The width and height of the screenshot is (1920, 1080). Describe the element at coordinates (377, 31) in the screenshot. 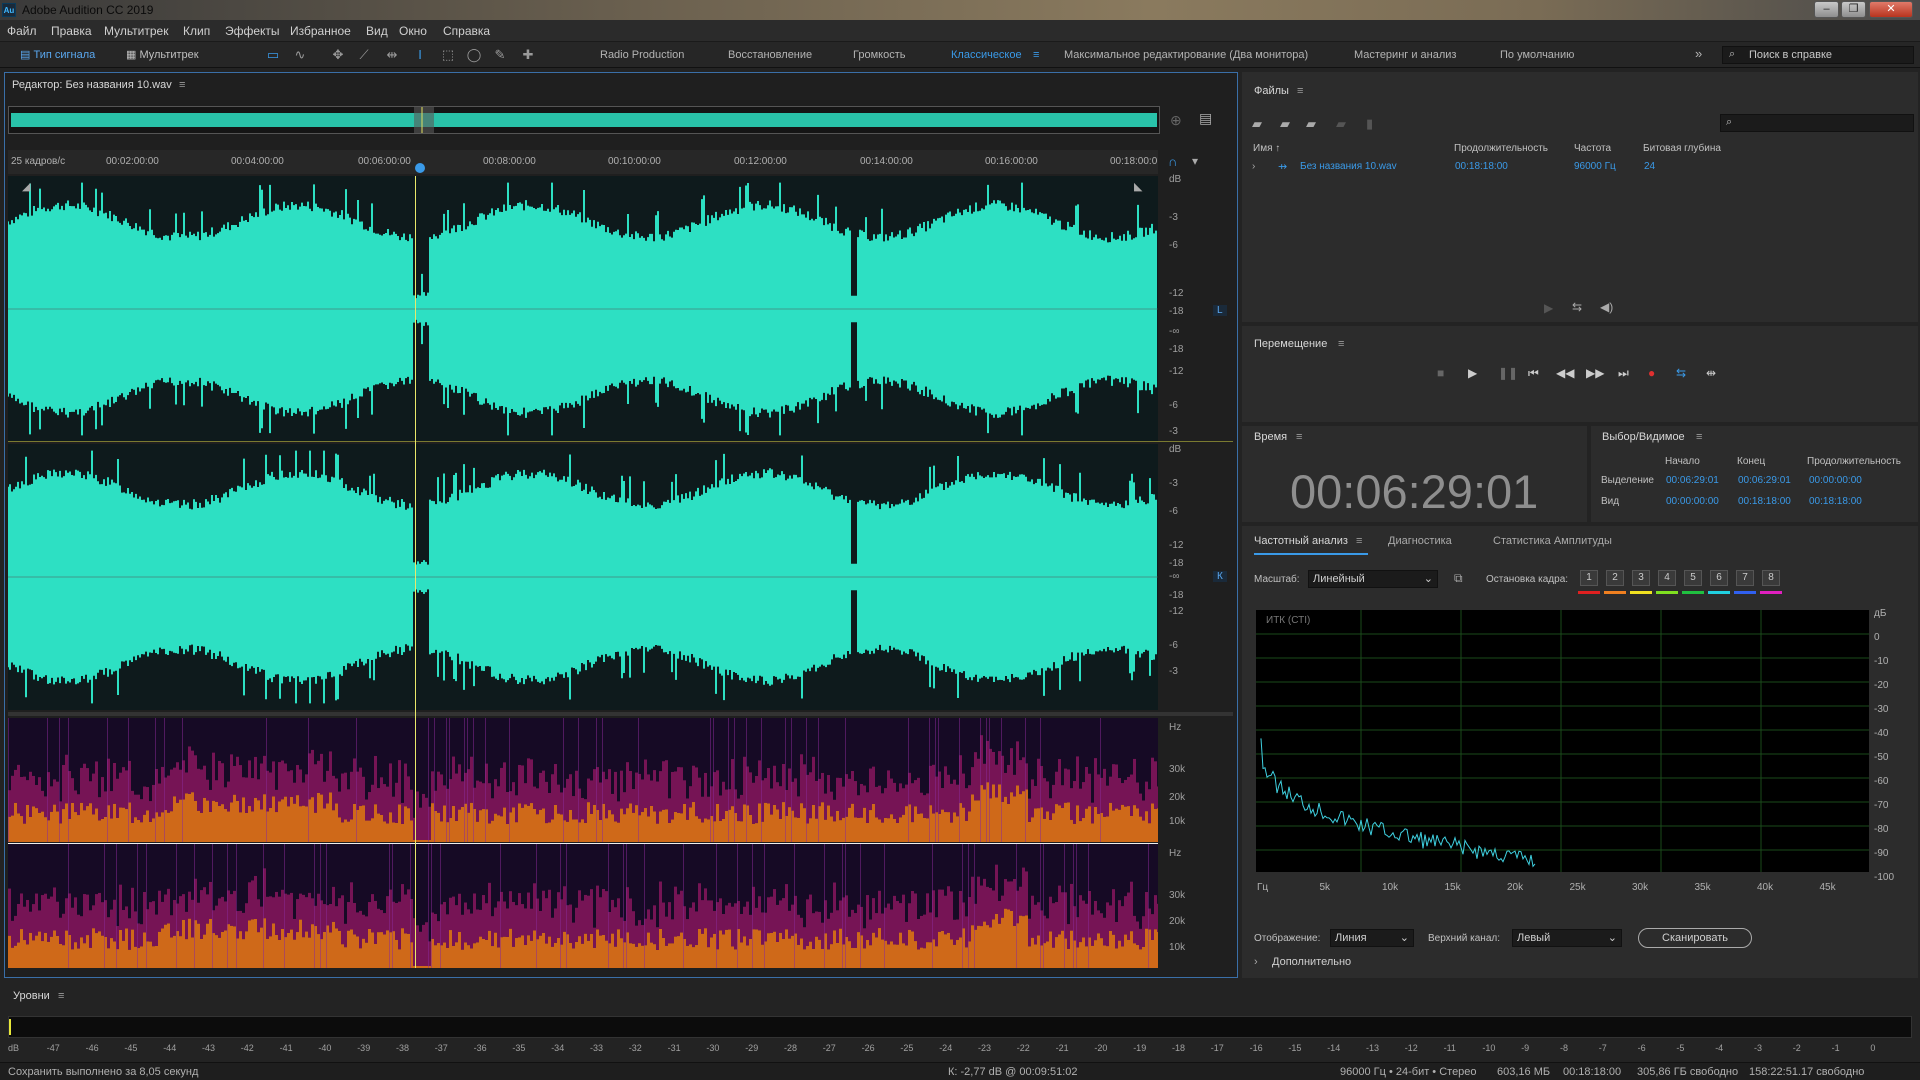

I see `menu-view: Вид` at that location.